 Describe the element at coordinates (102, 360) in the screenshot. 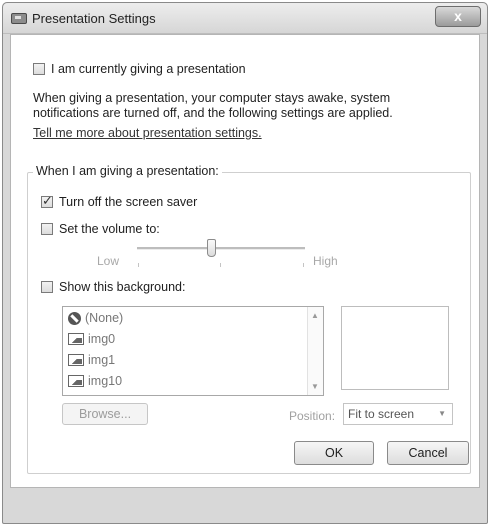

I see `list-item-label: img1` at that location.